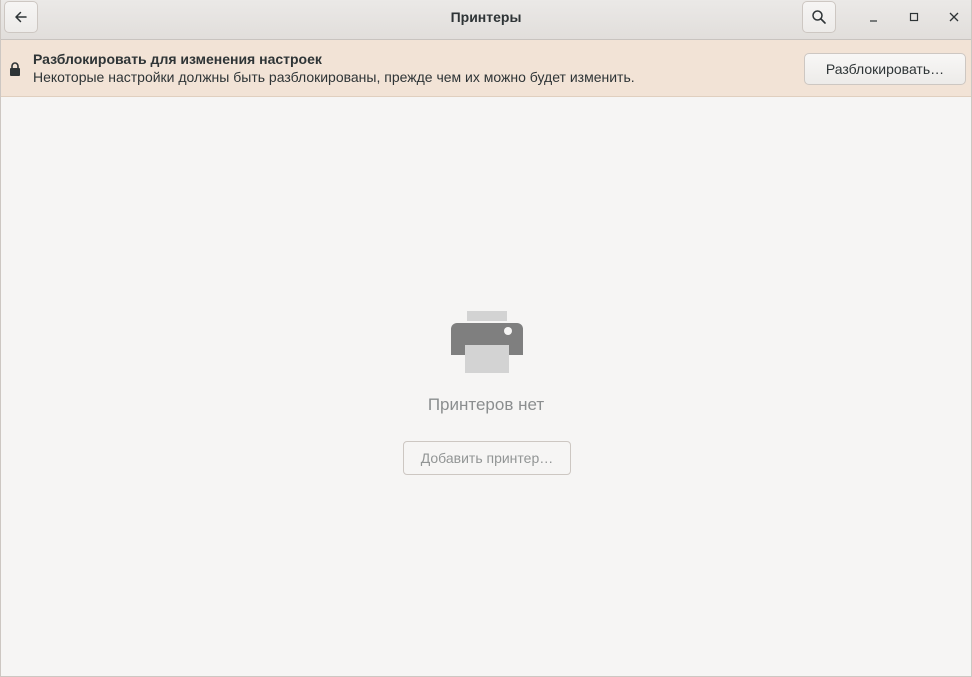 This screenshot has width=972, height=677. I want to click on no-printers-label: Принтеров нет, so click(486, 404).